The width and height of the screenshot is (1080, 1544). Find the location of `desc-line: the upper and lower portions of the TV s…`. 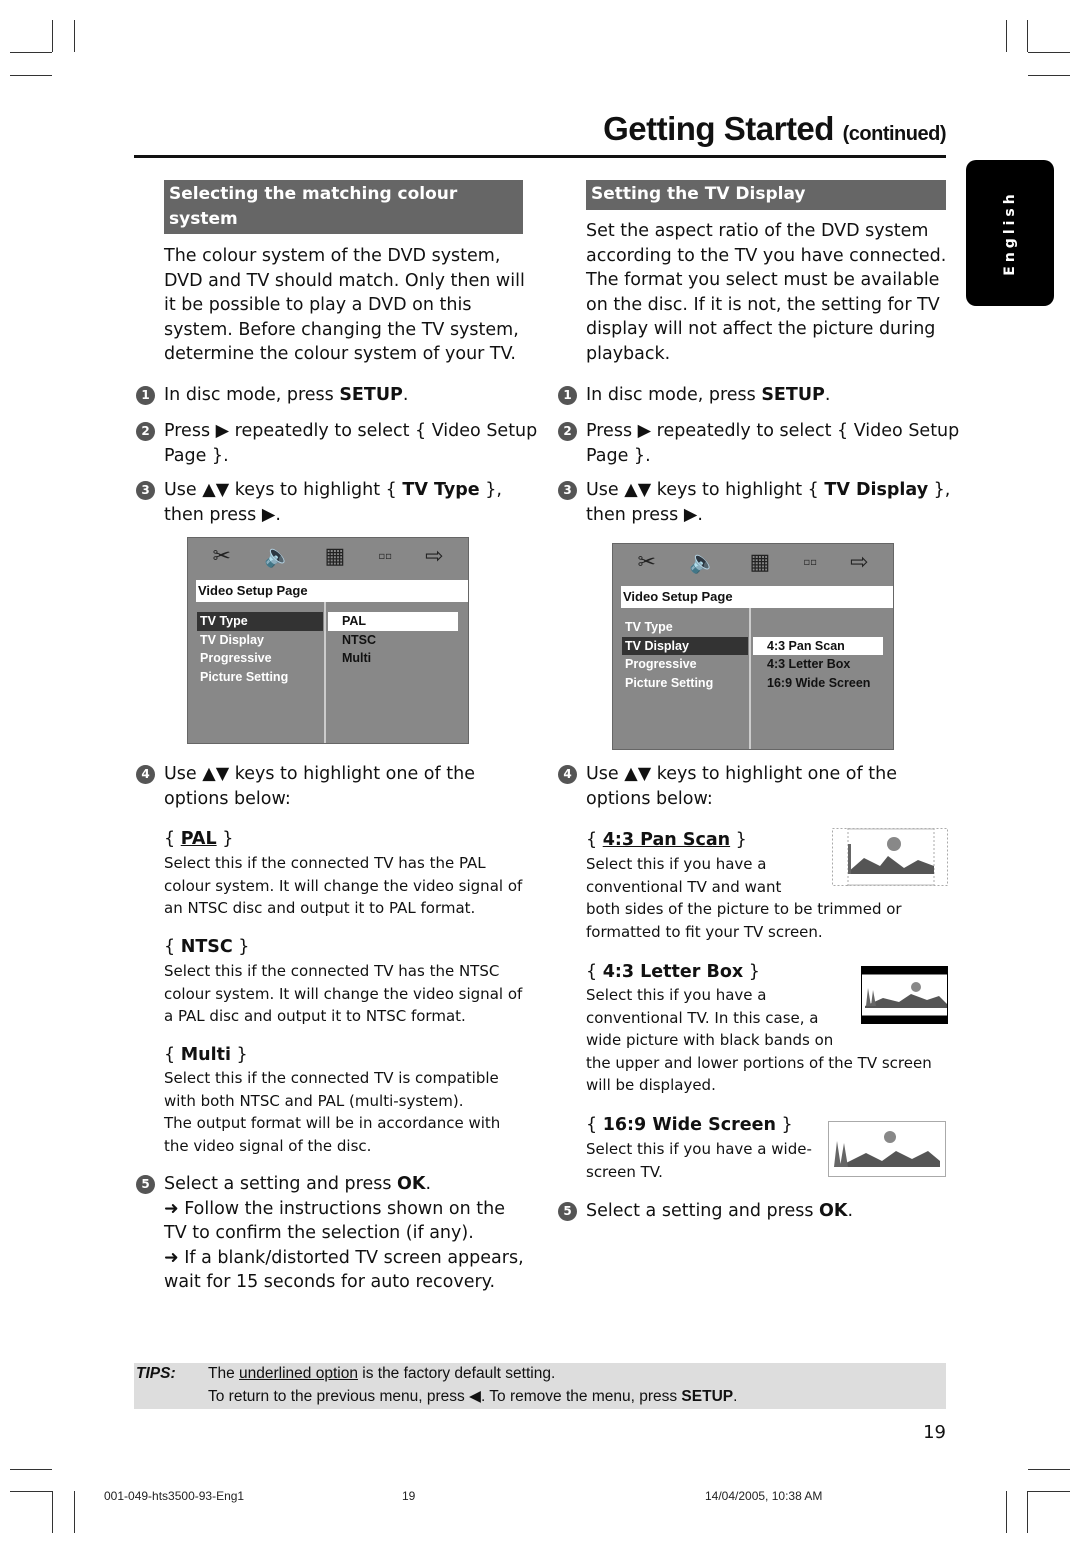

desc-line: the upper and lower portions of the TV s… is located at coordinates (759, 1062).